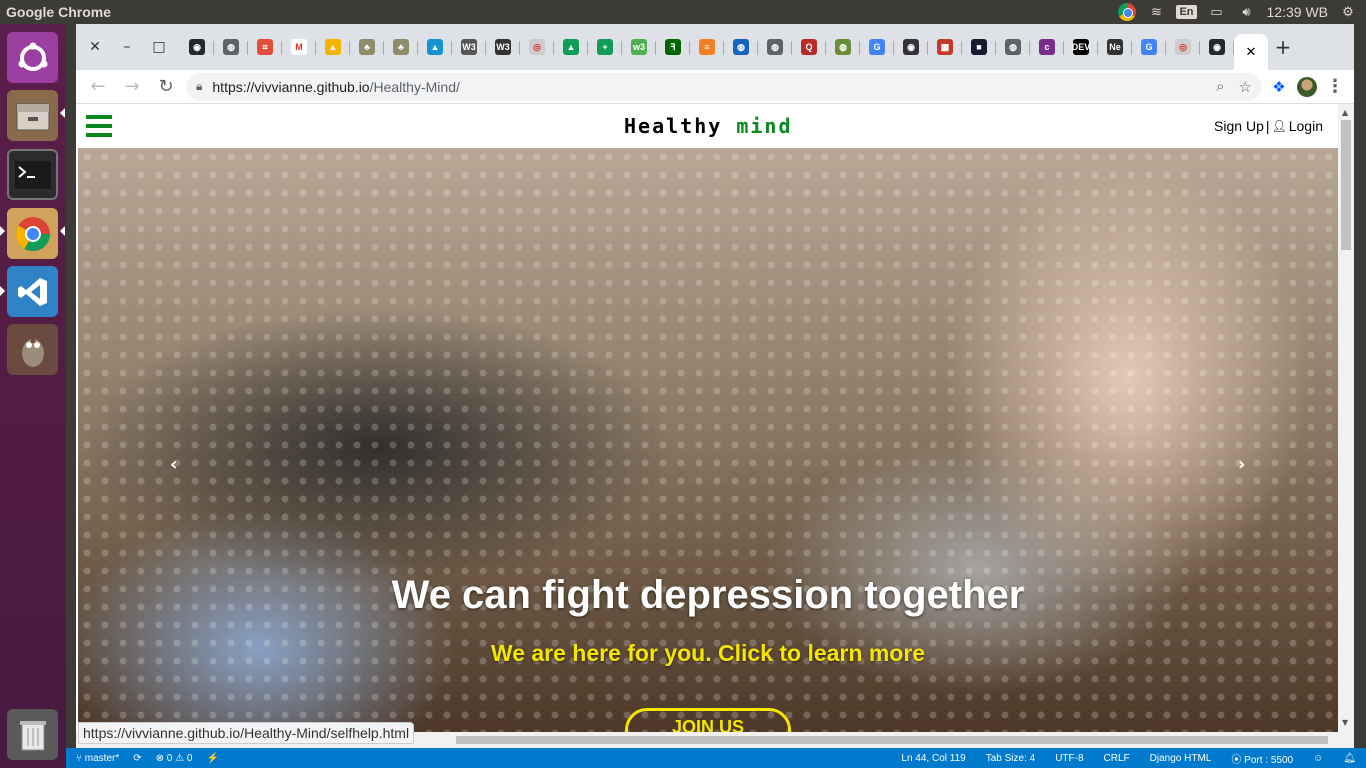  Describe the element at coordinates (32, 734) in the screenshot. I see `trash-icon` at that location.